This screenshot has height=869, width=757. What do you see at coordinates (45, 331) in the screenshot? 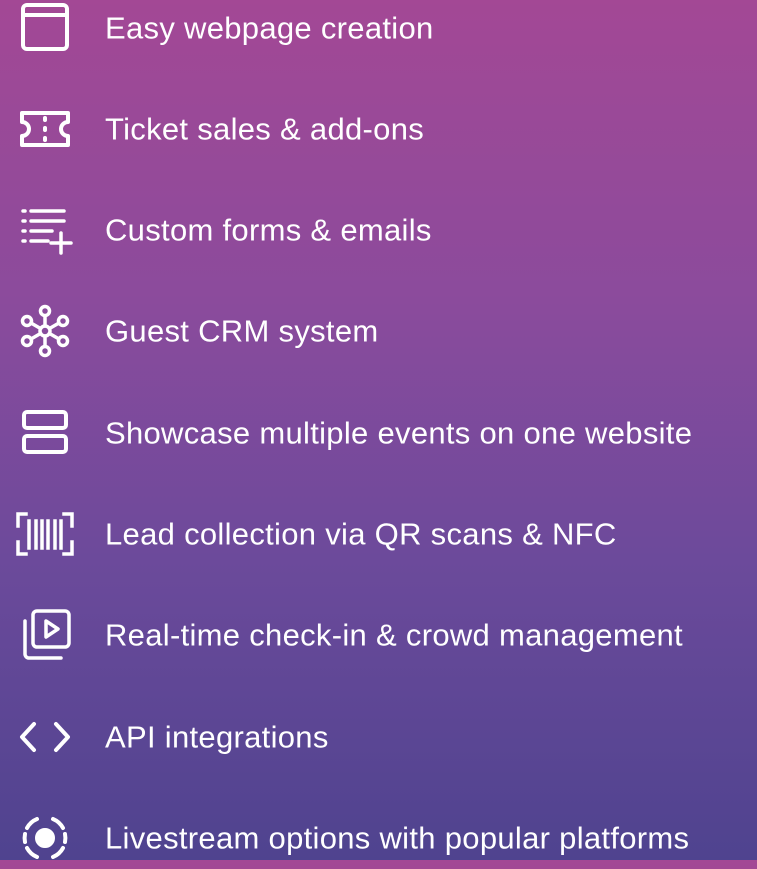
I see `network-icon` at bounding box center [45, 331].